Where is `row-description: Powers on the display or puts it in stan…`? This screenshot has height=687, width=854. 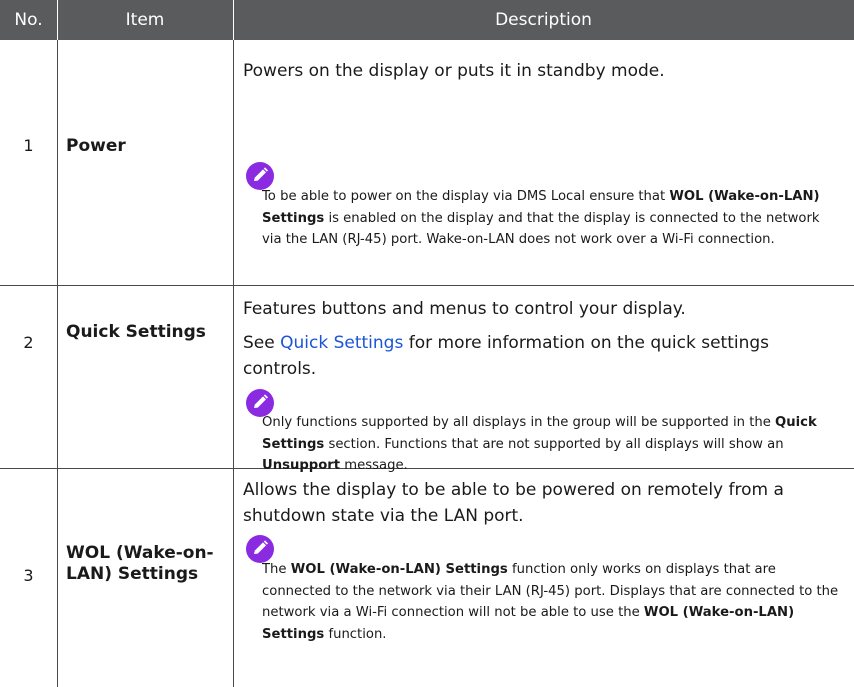
row-description: Powers on the display or puts it in stan… is located at coordinates (454, 71).